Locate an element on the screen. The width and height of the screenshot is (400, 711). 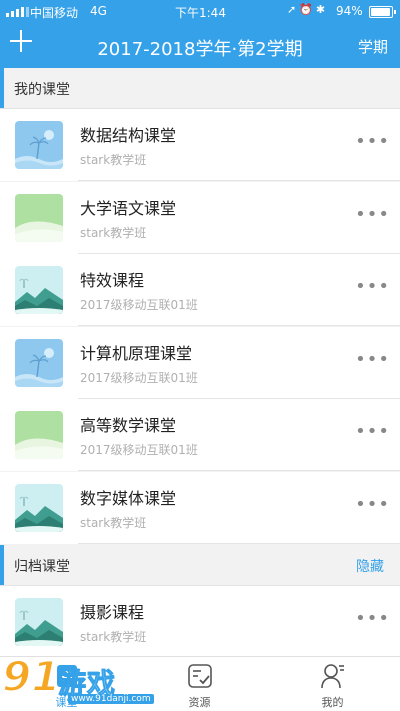
battery-icon is located at coordinates (382, 12).